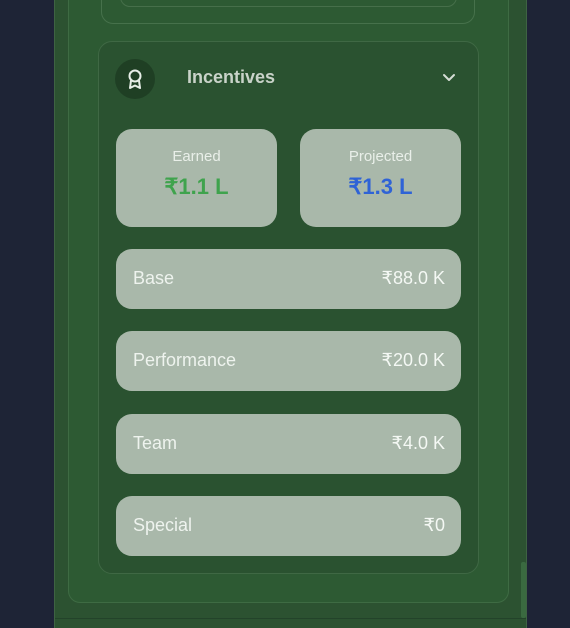 This screenshot has width=570, height=628. Describe the element at coordinates (163, 525) in the screenshot. I see `row-label: Special` at that location.